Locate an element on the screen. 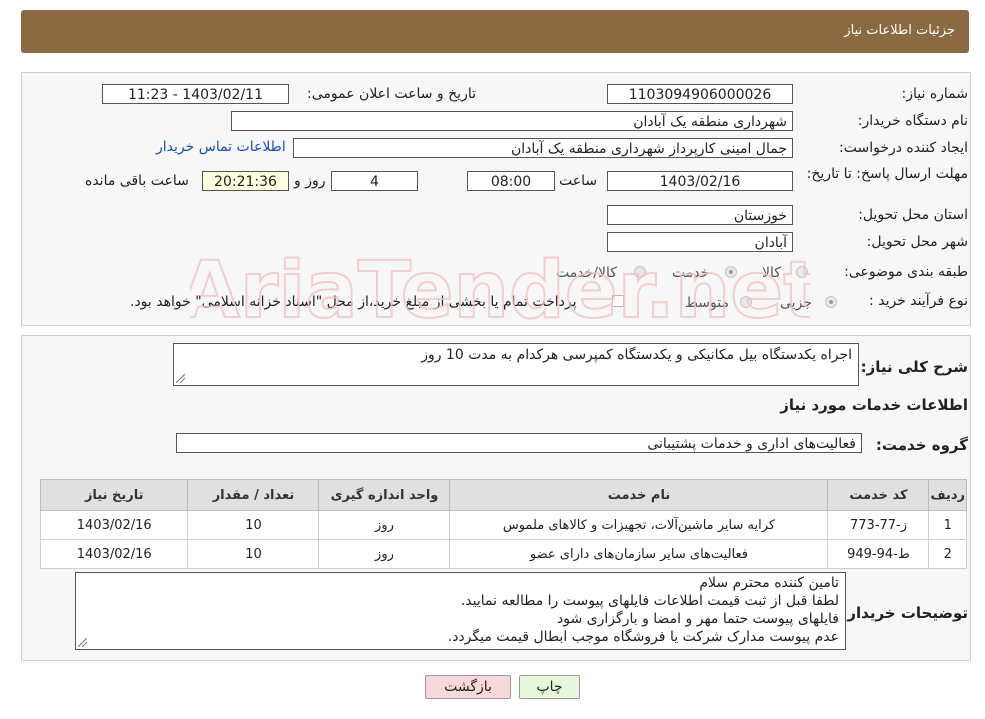  announce-date-label: تاریخ و ساعت اعلان عمومی: is located at coordinates (391, 94).